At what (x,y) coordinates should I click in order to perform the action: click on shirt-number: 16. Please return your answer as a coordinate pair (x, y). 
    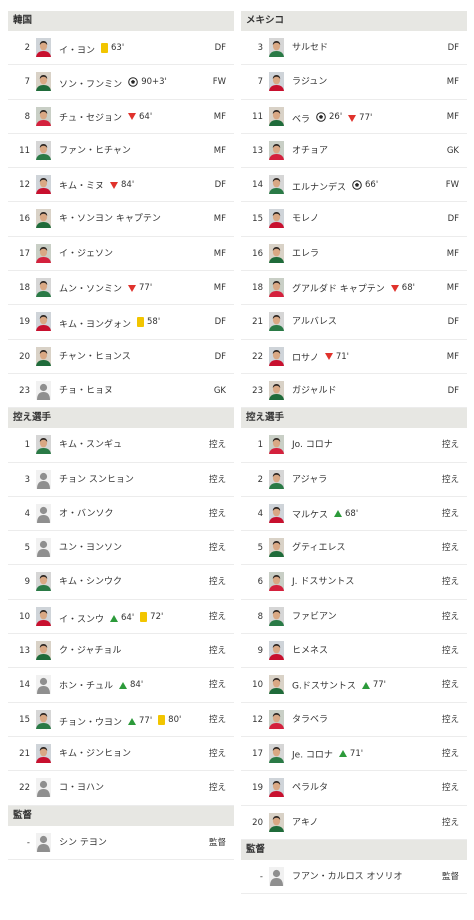
    Looking at the image, I should click on (257, 253).